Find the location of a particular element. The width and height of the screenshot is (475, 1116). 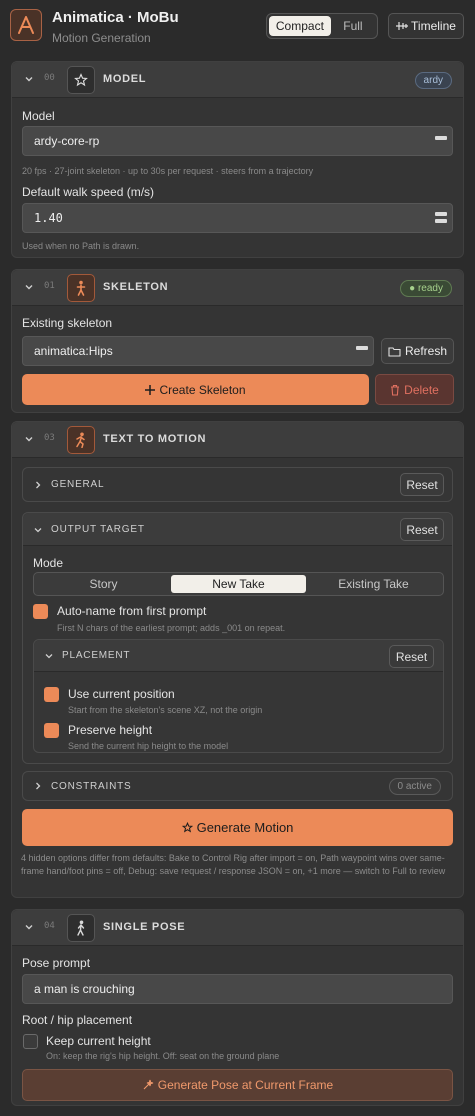

general-subsection: GENERAL Reset is located at coordinates (237, 484).